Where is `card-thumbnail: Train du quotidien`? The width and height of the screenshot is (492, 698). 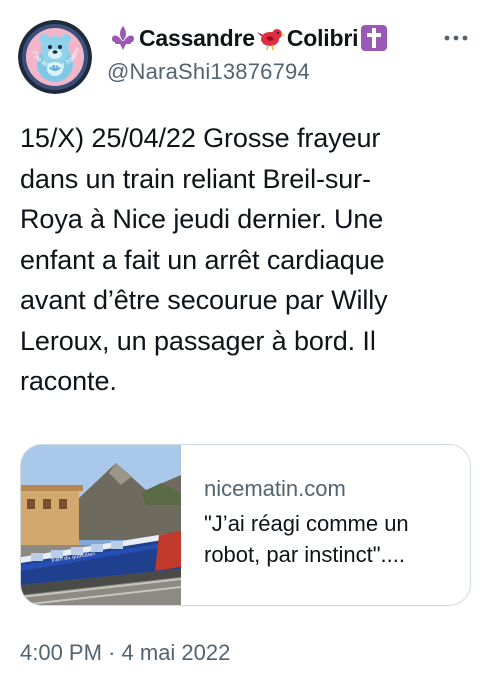 card-thumbnail: Train du quotidien is located at coordinates (101, 525).